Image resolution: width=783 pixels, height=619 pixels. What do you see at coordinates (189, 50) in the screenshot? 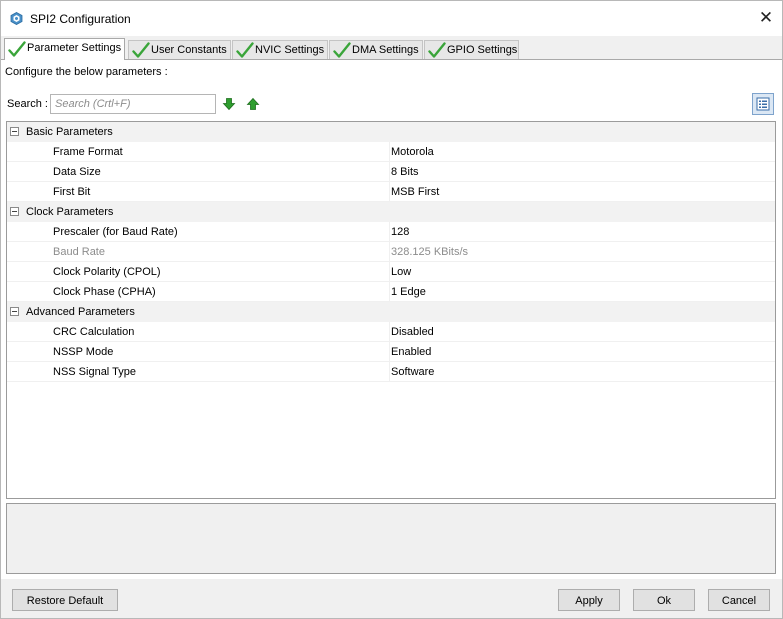
I see `tab-label: User Constants` at bounding box center [189, 50].